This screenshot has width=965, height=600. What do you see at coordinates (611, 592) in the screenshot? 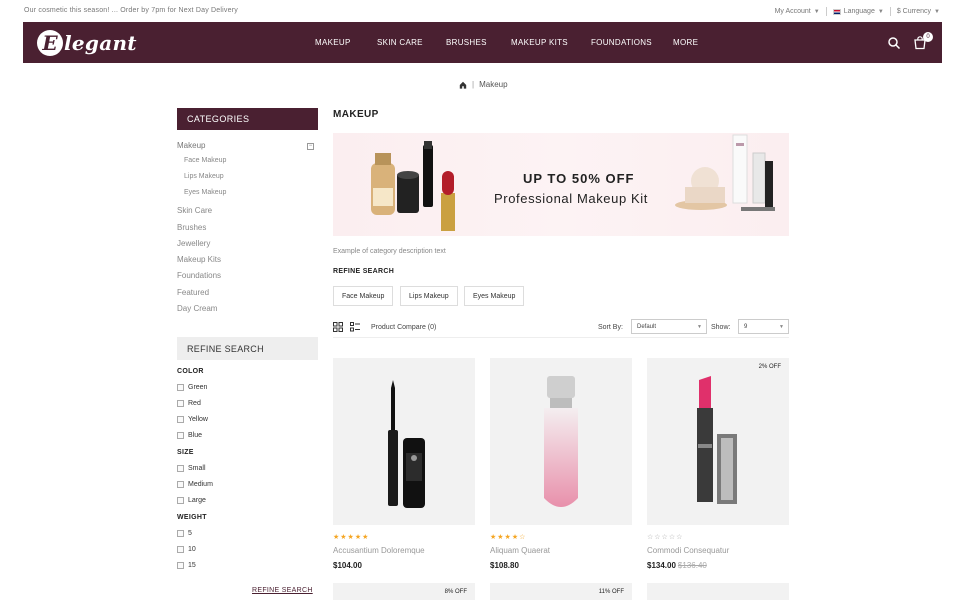
I see `discount-badge: 11% OFF` at bounding box center [611, 592].